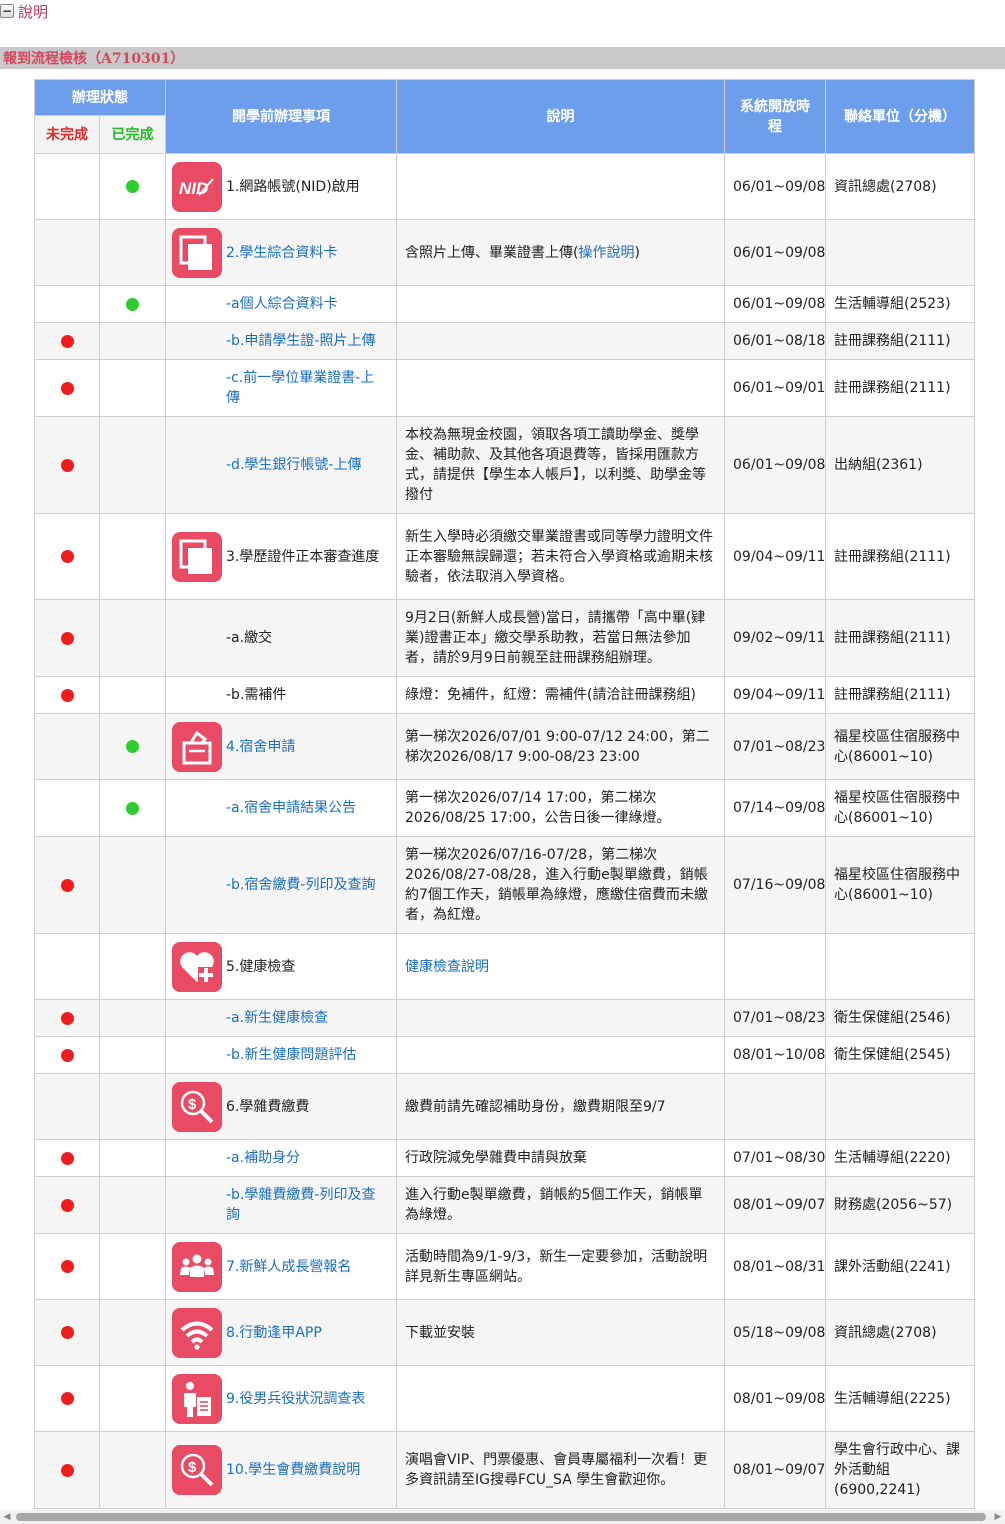 The width and height of the screenshot is (1005, 1524). I want to click on money-search-icon: $, so click(197, 1106).